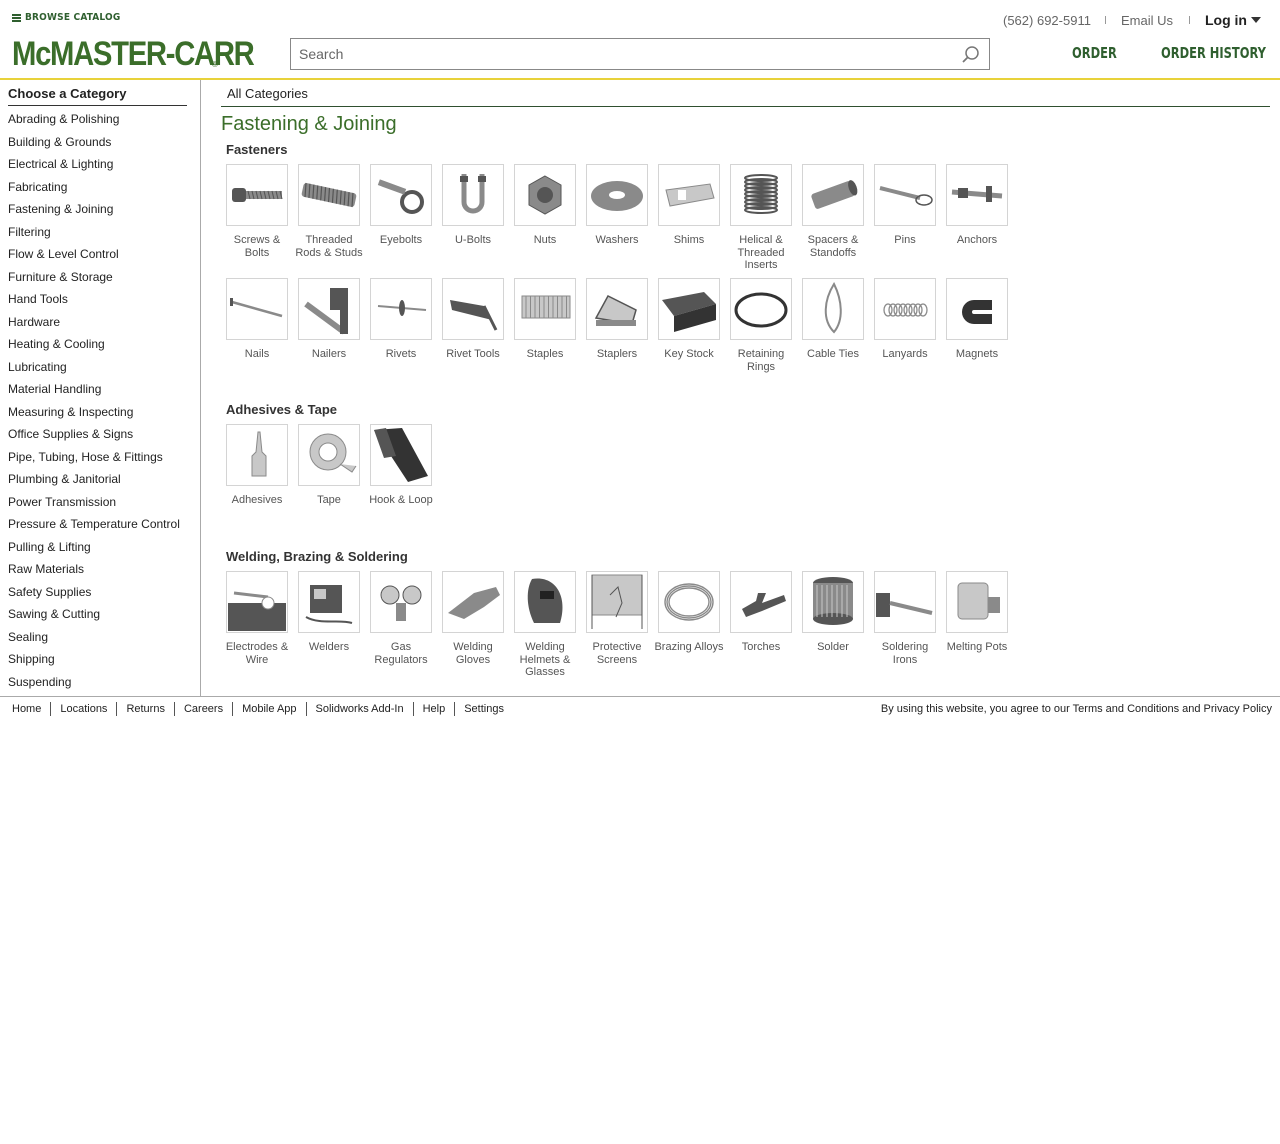 This screenshot has width=1280, height=1144. Describe the element at coordinates (94, 461) in the screenshot. I see `sidebar-category-item: Pipe, Tubing, Hose & Fittings` at that location.